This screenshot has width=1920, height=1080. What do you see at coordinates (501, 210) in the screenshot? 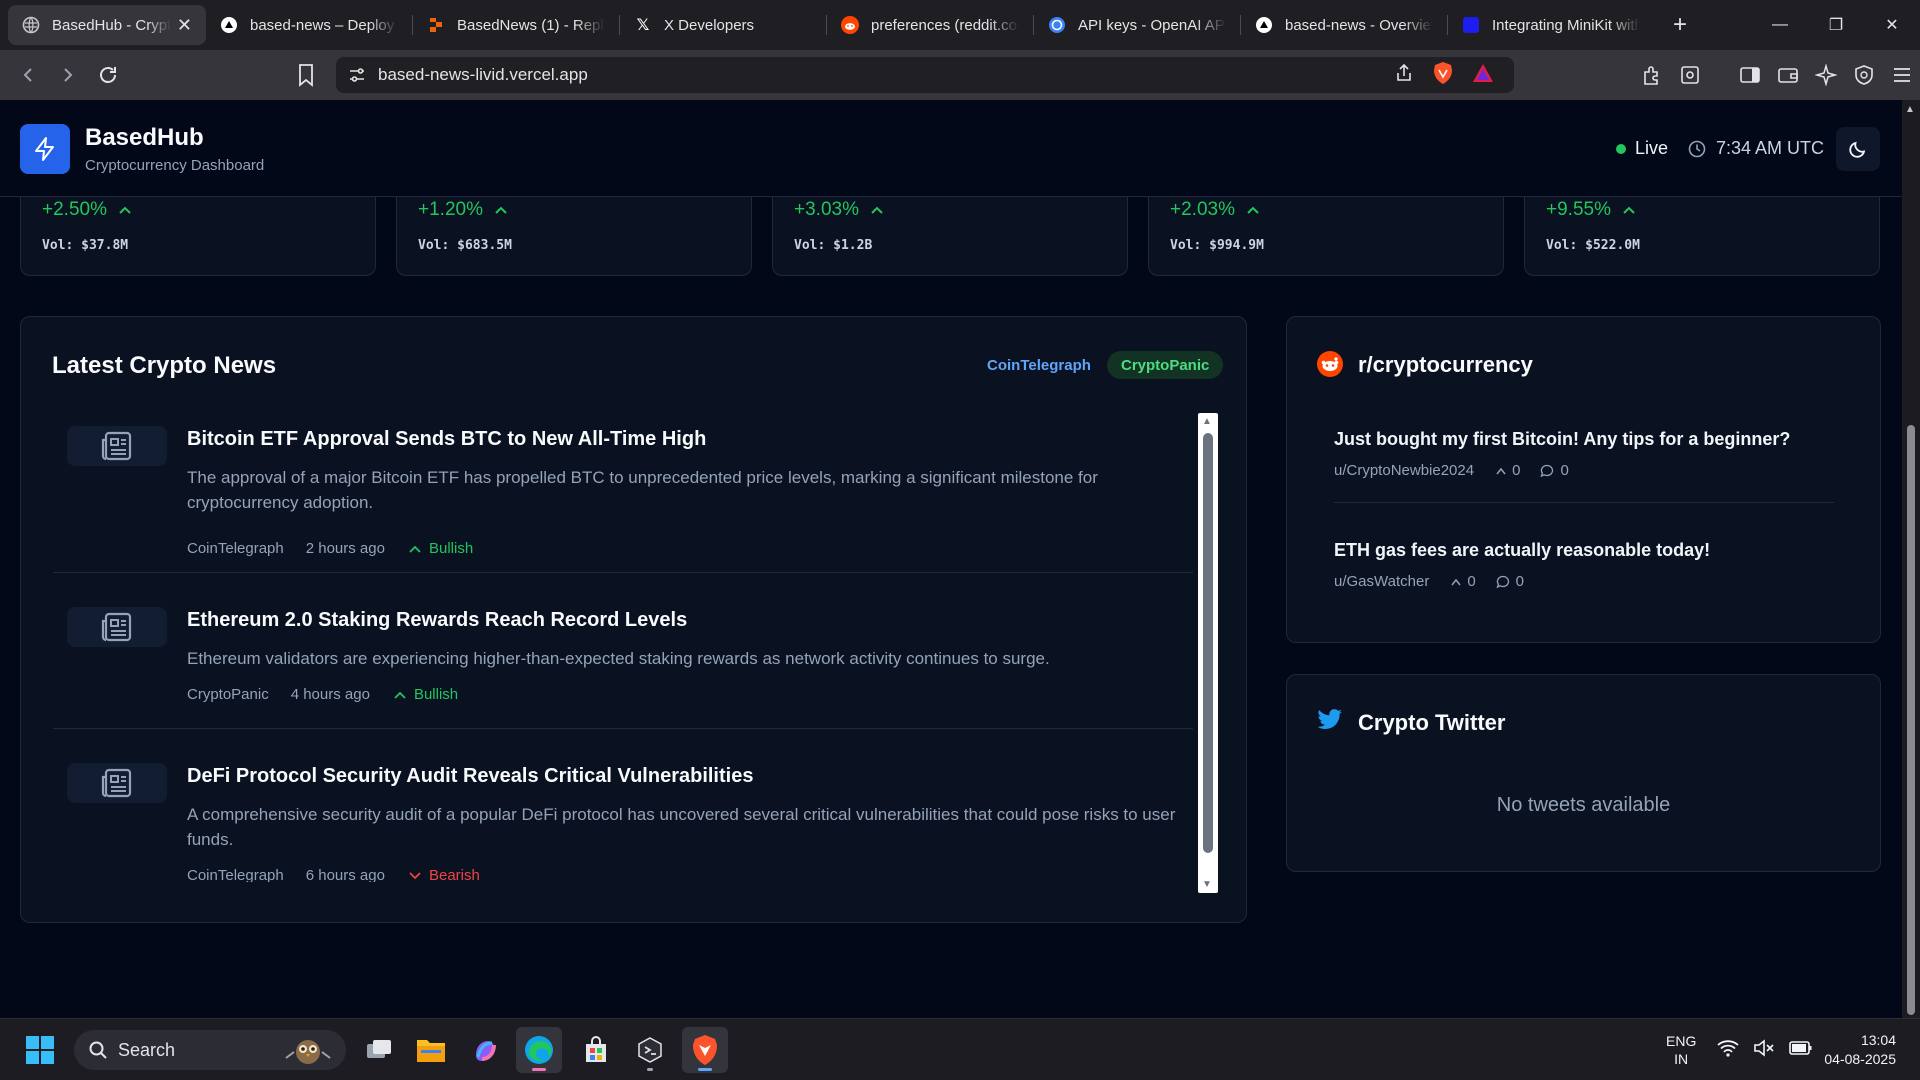
I see `trend-up-icon` at bounding box center [501, 210].